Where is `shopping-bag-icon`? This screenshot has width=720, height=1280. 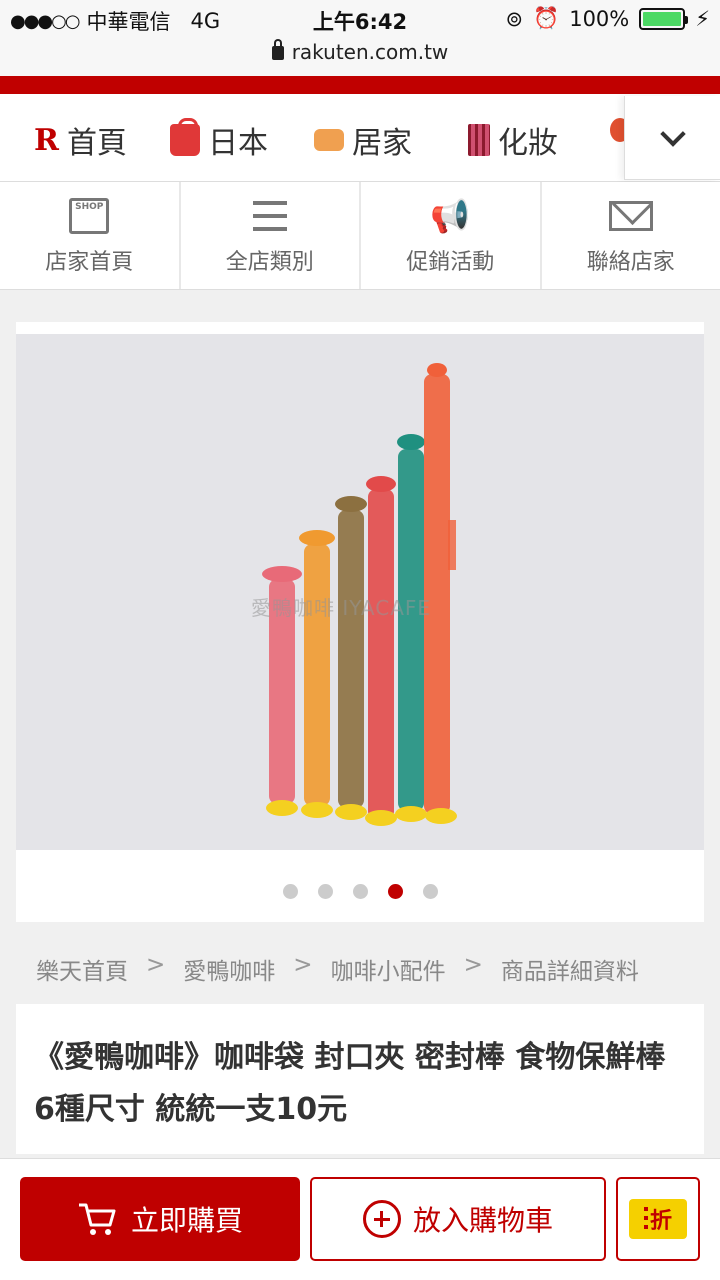
shopping-bag-icon is located at coordinates (185, 137).